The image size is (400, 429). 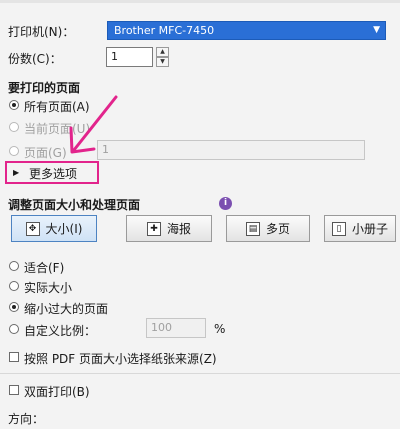 I want to click on custom-scale-radio, so click(x=14, y=329).